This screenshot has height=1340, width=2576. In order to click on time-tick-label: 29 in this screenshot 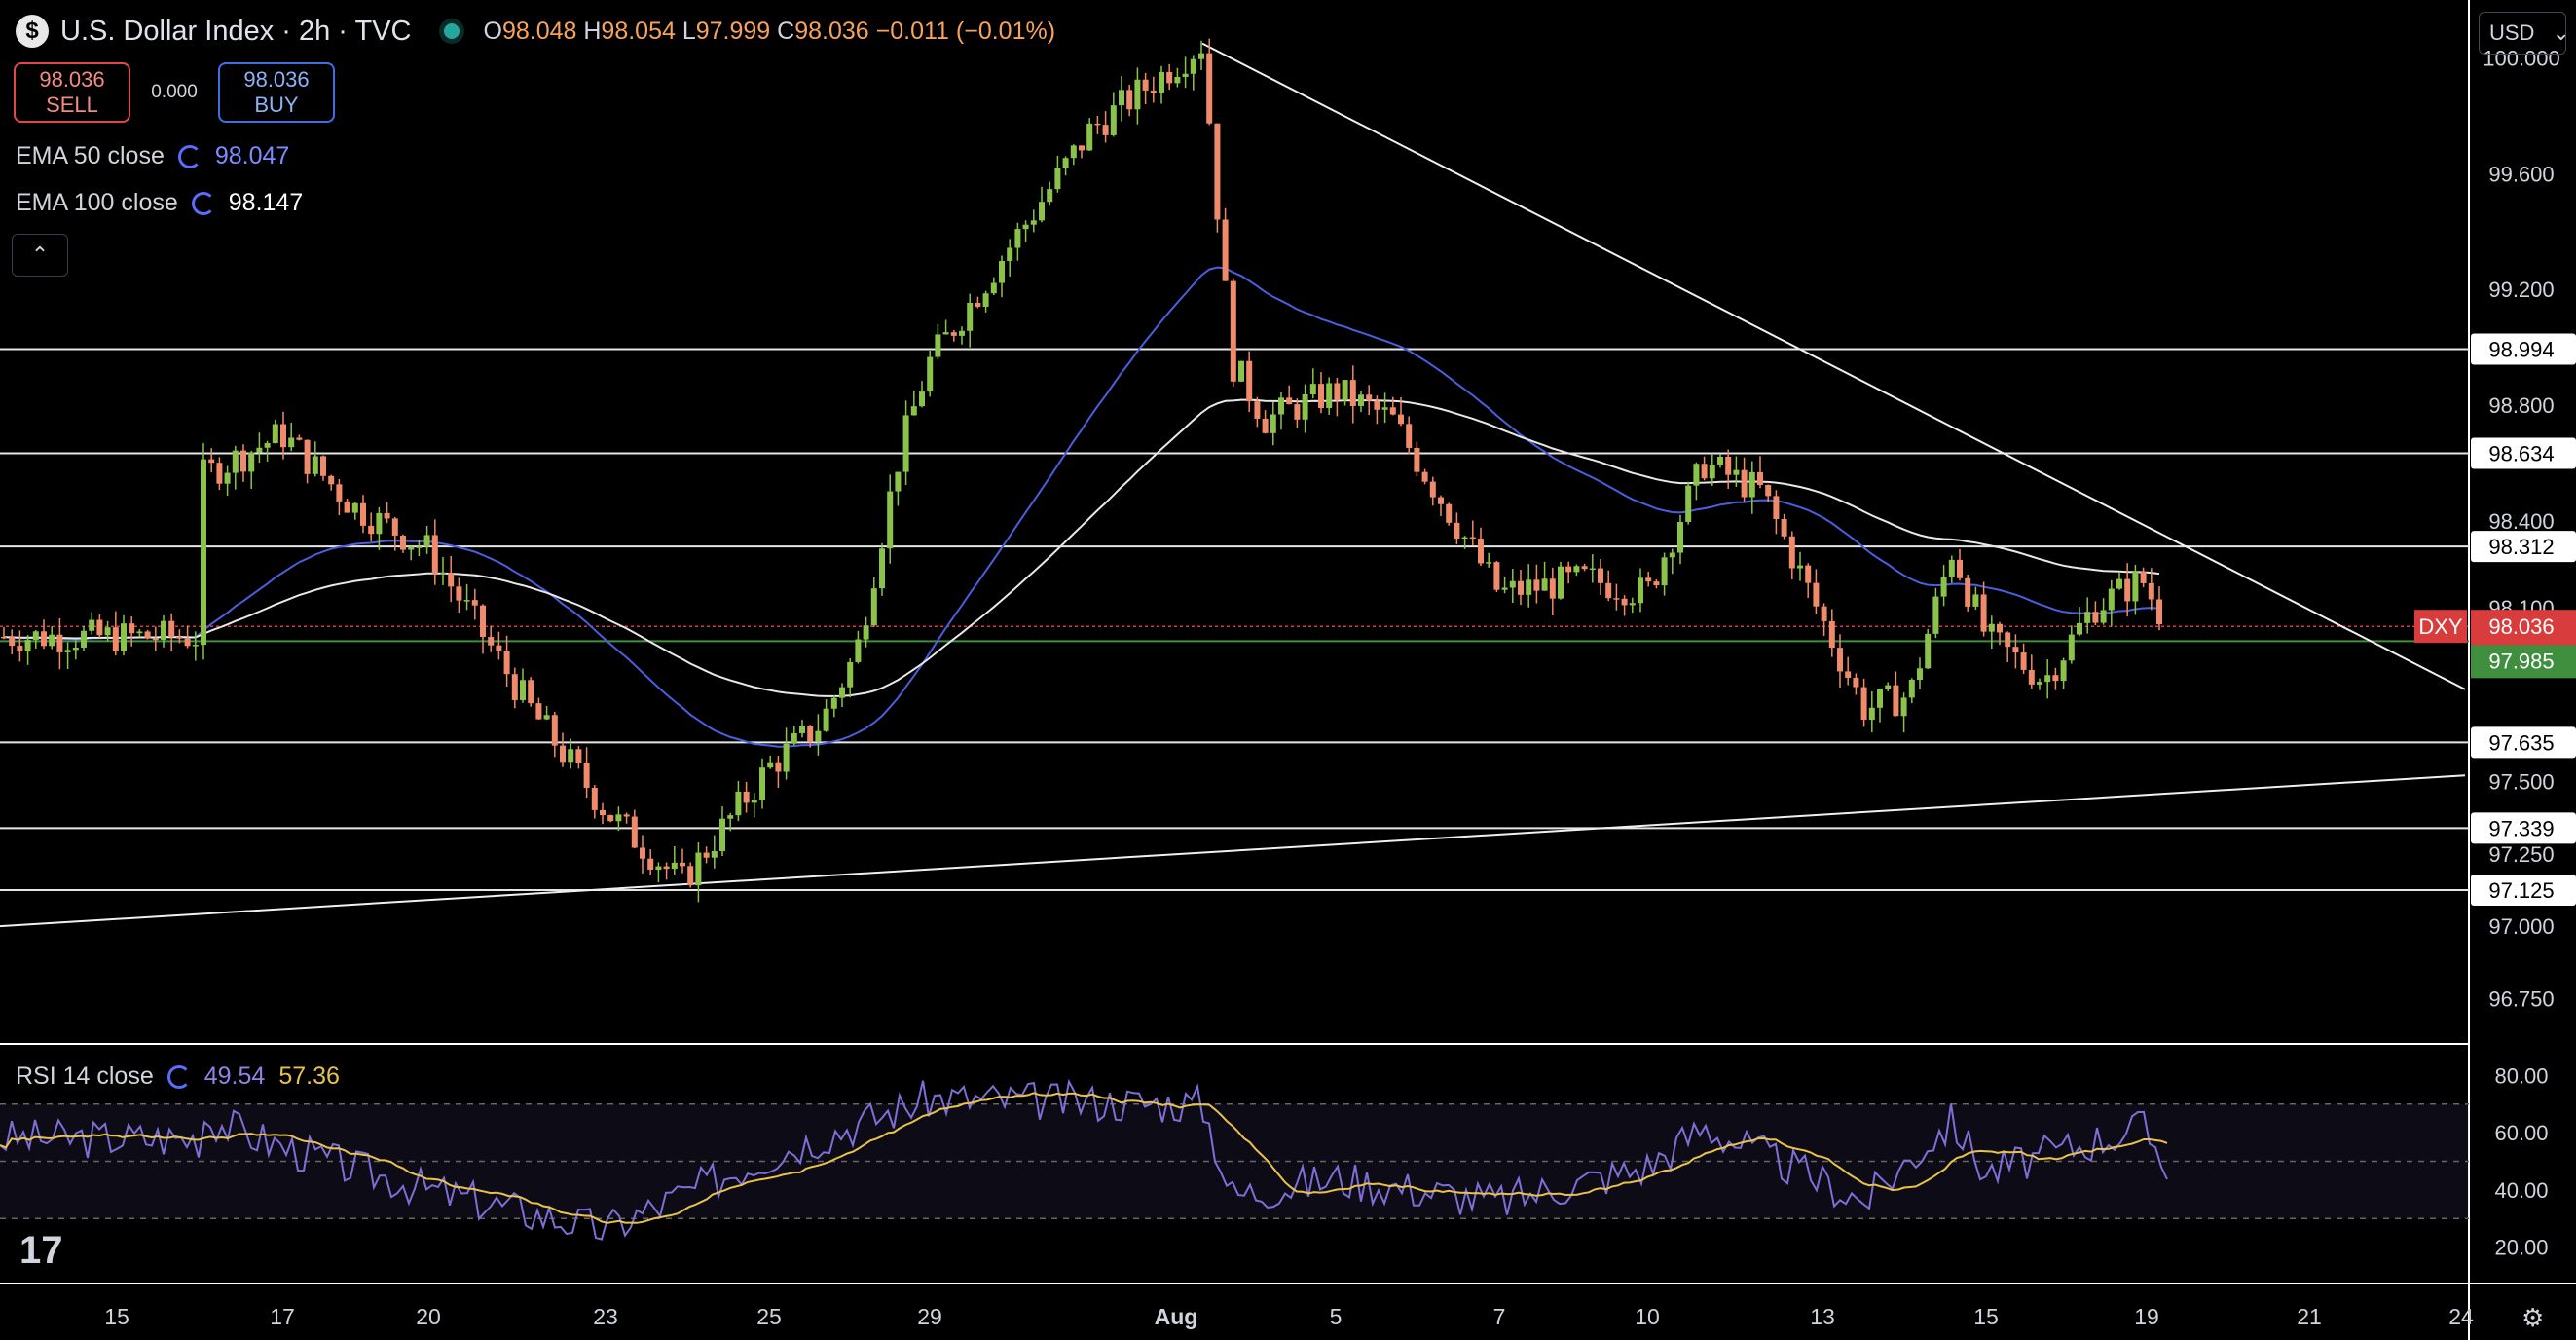, I will do `click(929, 1316)`.